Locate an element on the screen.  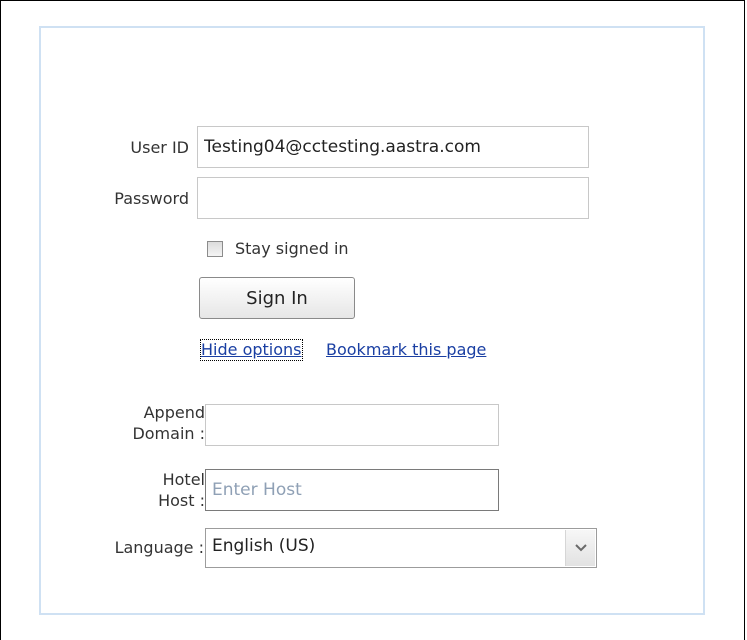
stay-signed-in-checkbox is located at coordinates (215, 249).